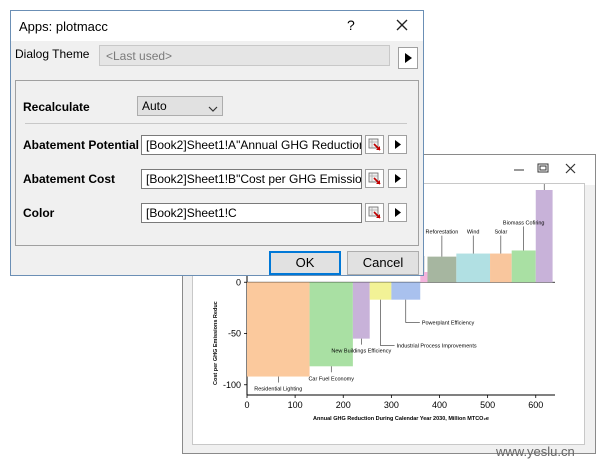 This screenshot has height=468, width=607. I want to click on abatement-potential-input: [Book2]Sheet1!A"Annual GHG Reduction, so click(251, 145).